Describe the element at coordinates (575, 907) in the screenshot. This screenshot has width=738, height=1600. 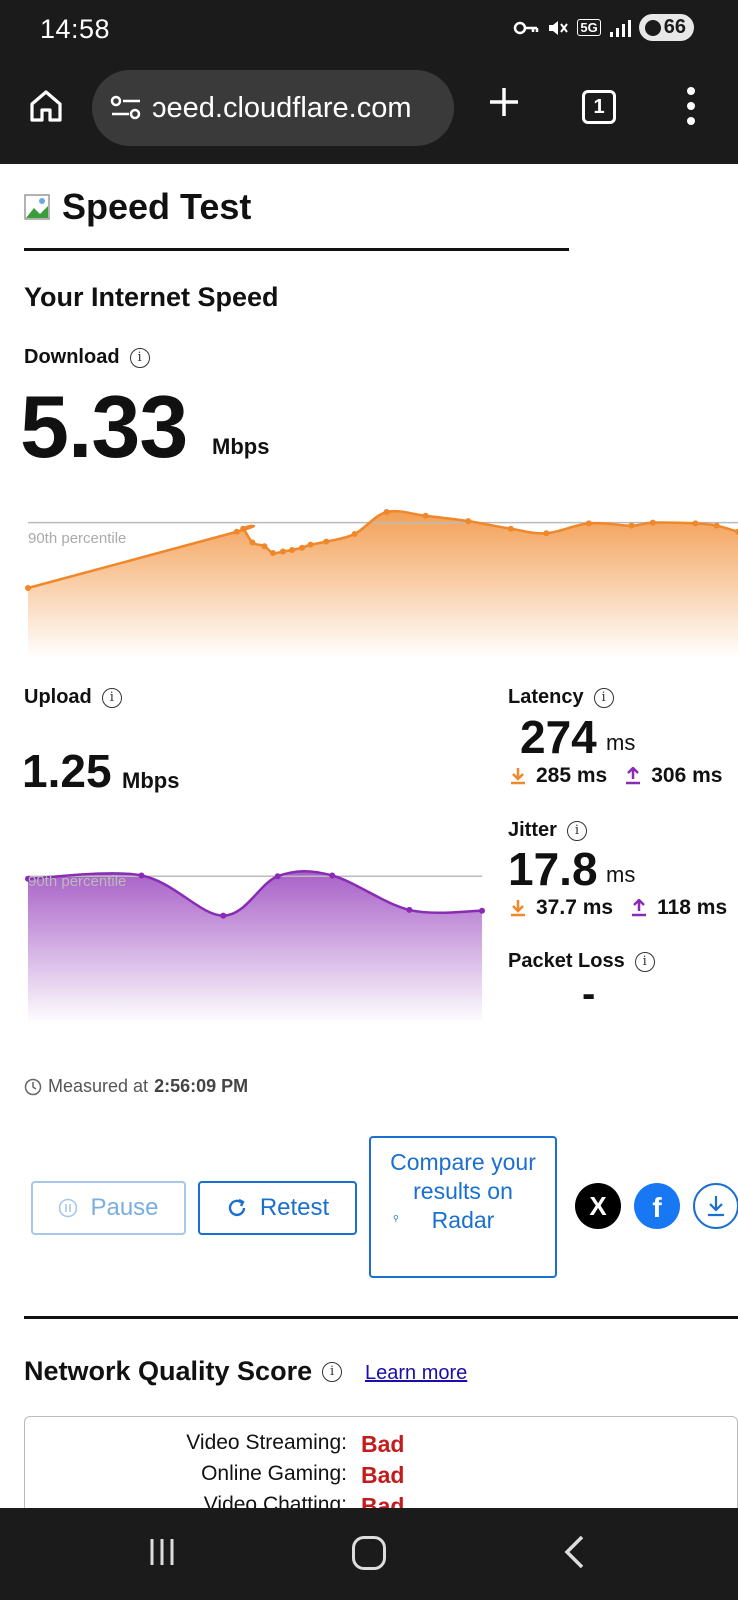
I see `jitter-down-value: 37.7 ms` at that location.